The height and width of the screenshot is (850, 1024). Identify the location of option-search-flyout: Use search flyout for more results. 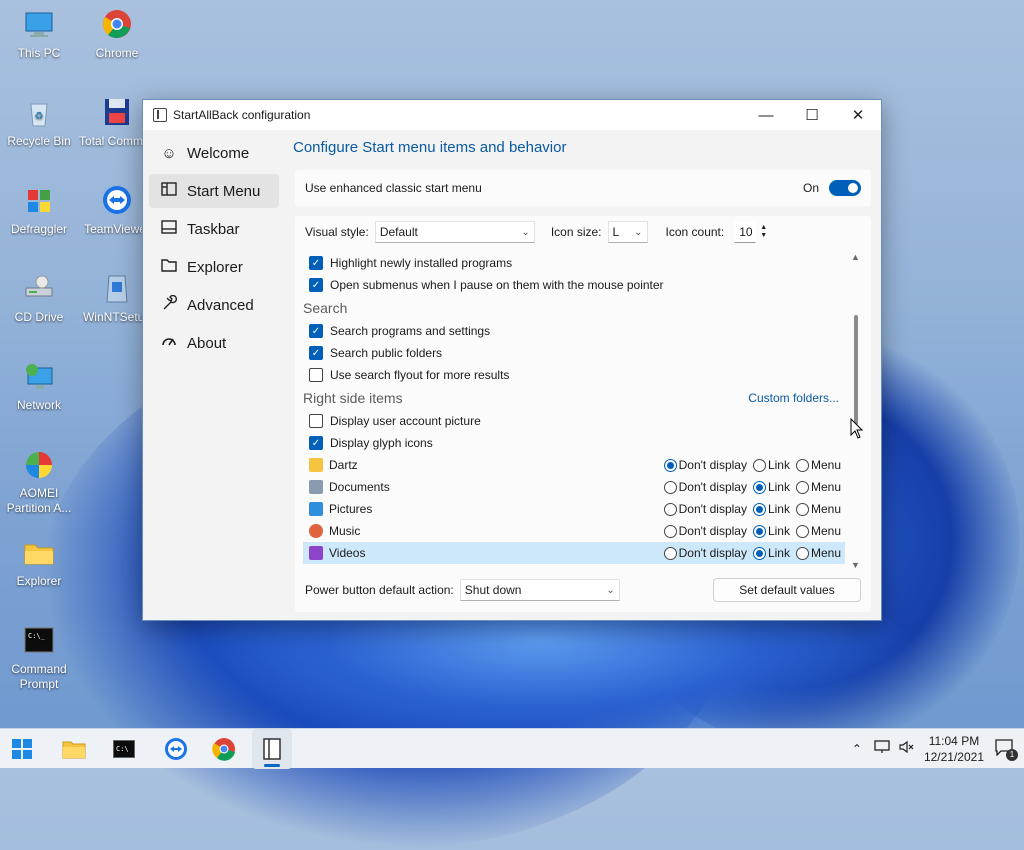
(574, 375).